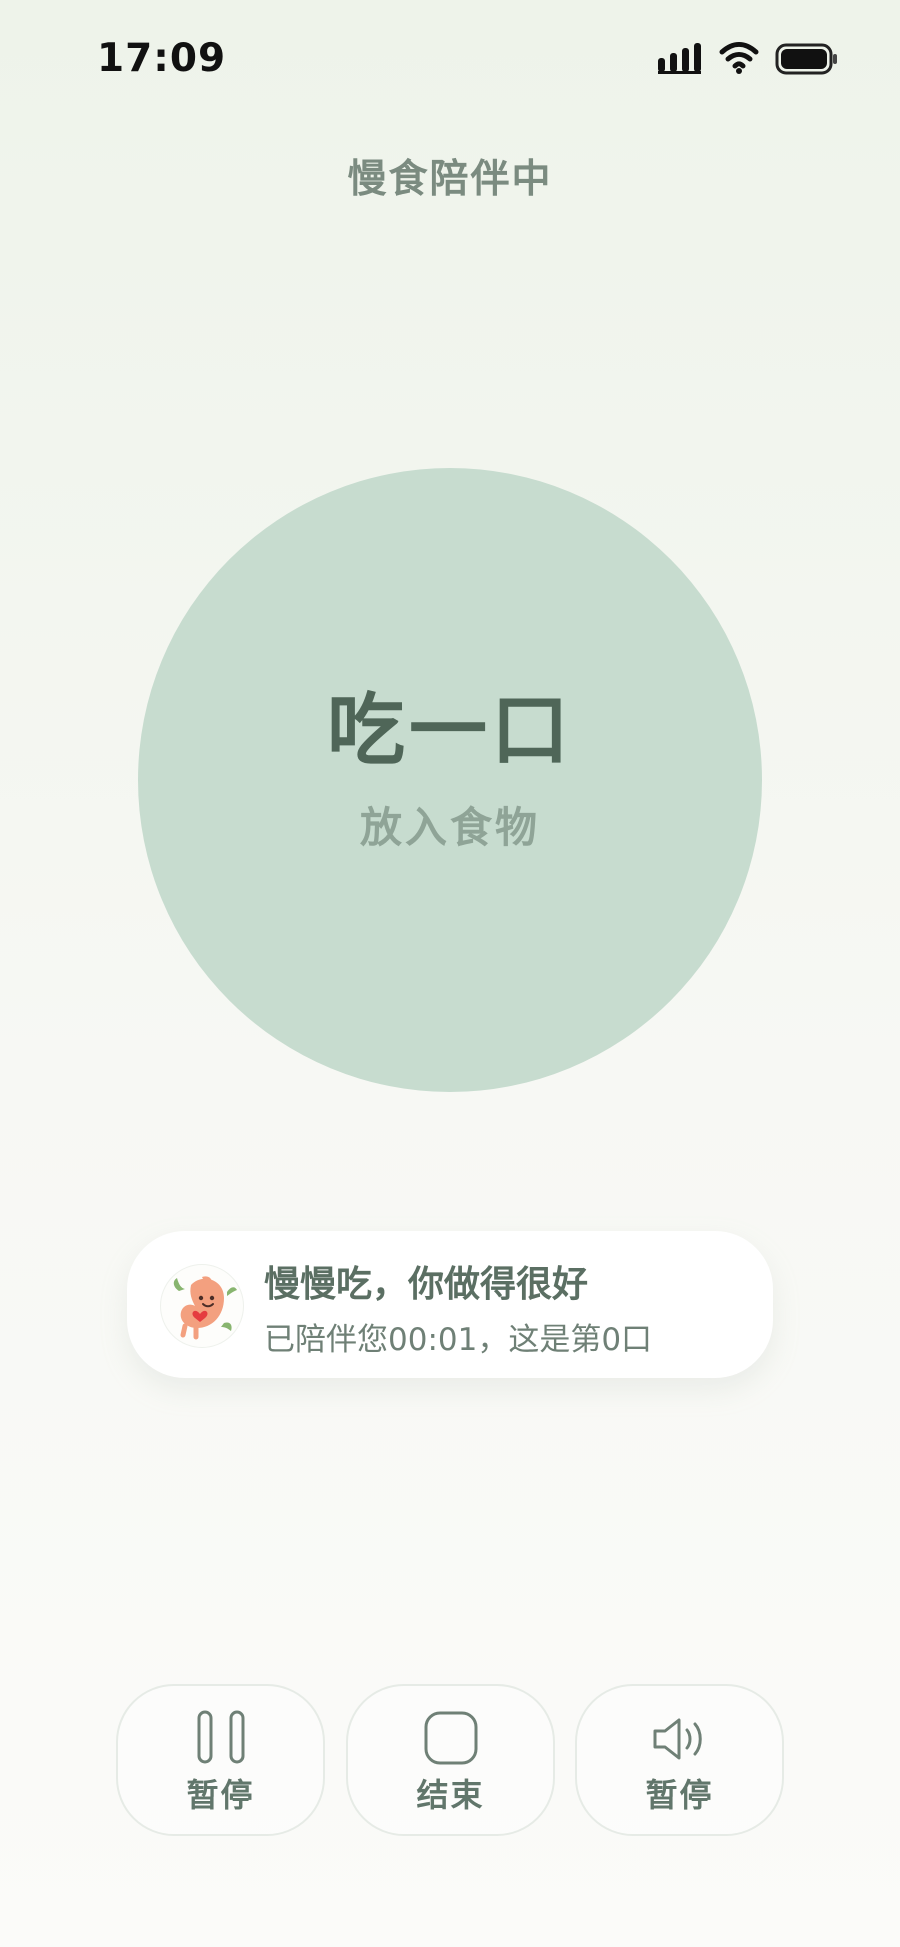 The width and height of the screenshot is (900, 1947). I want to click on stomach-mascot-icon, so click(202, 1306).